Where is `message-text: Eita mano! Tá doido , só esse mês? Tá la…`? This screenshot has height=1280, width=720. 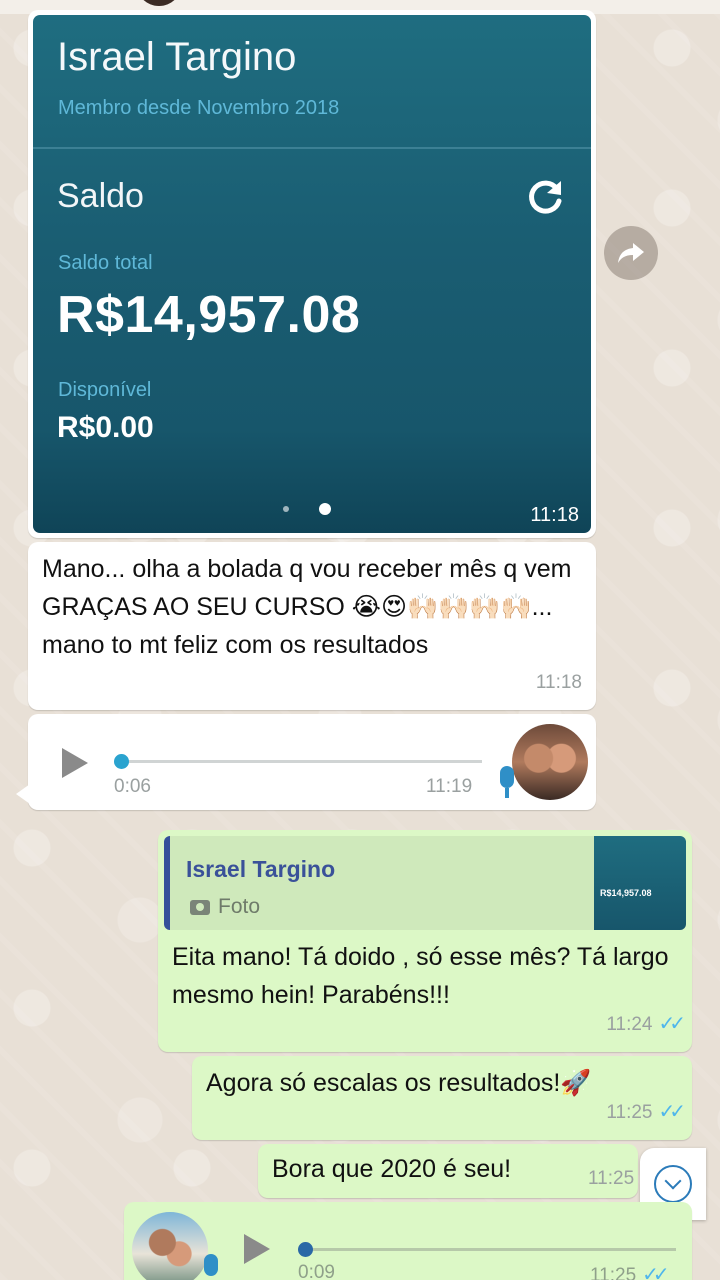
message-text: Eita mano! Tá doido , só esse mês? Tá la… is located at coordinates (420, 976).